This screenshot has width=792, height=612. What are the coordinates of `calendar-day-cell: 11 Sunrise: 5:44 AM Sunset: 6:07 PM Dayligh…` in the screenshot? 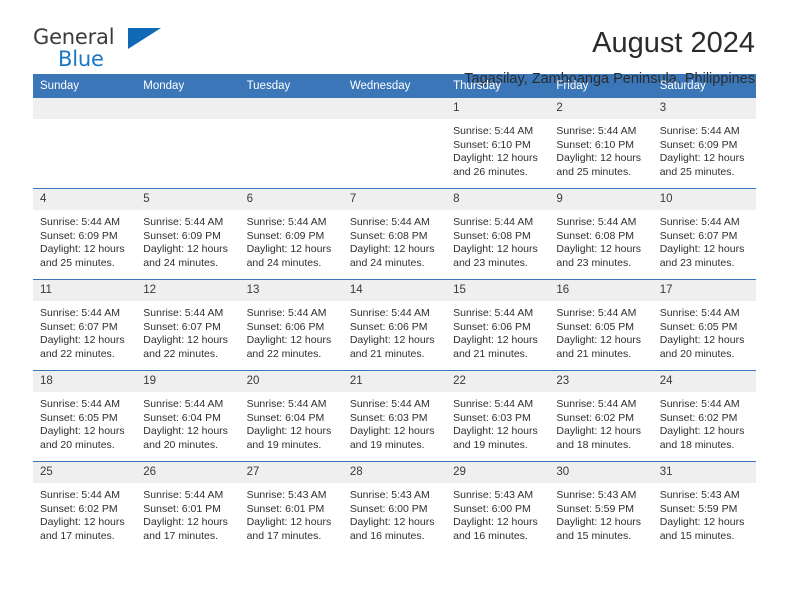 It's located at (85, 325).